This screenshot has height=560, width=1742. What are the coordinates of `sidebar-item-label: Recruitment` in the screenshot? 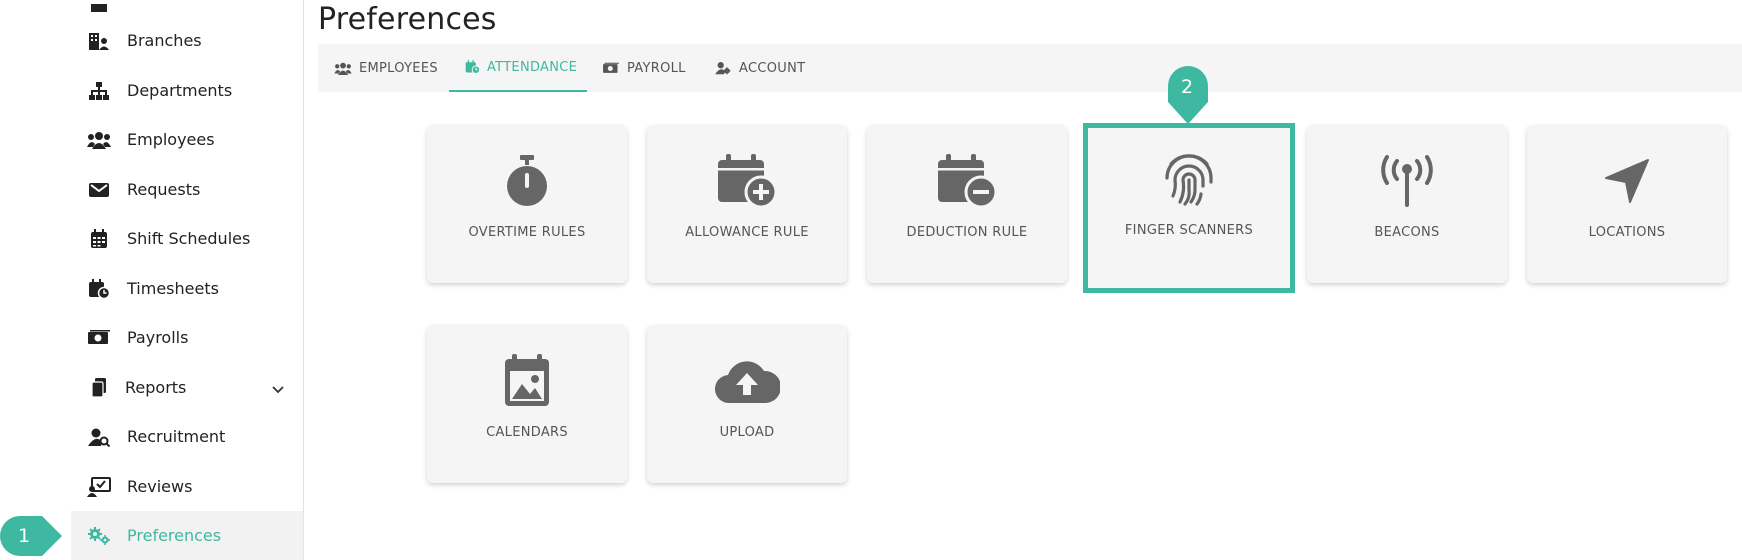 It's located at (176, 436).